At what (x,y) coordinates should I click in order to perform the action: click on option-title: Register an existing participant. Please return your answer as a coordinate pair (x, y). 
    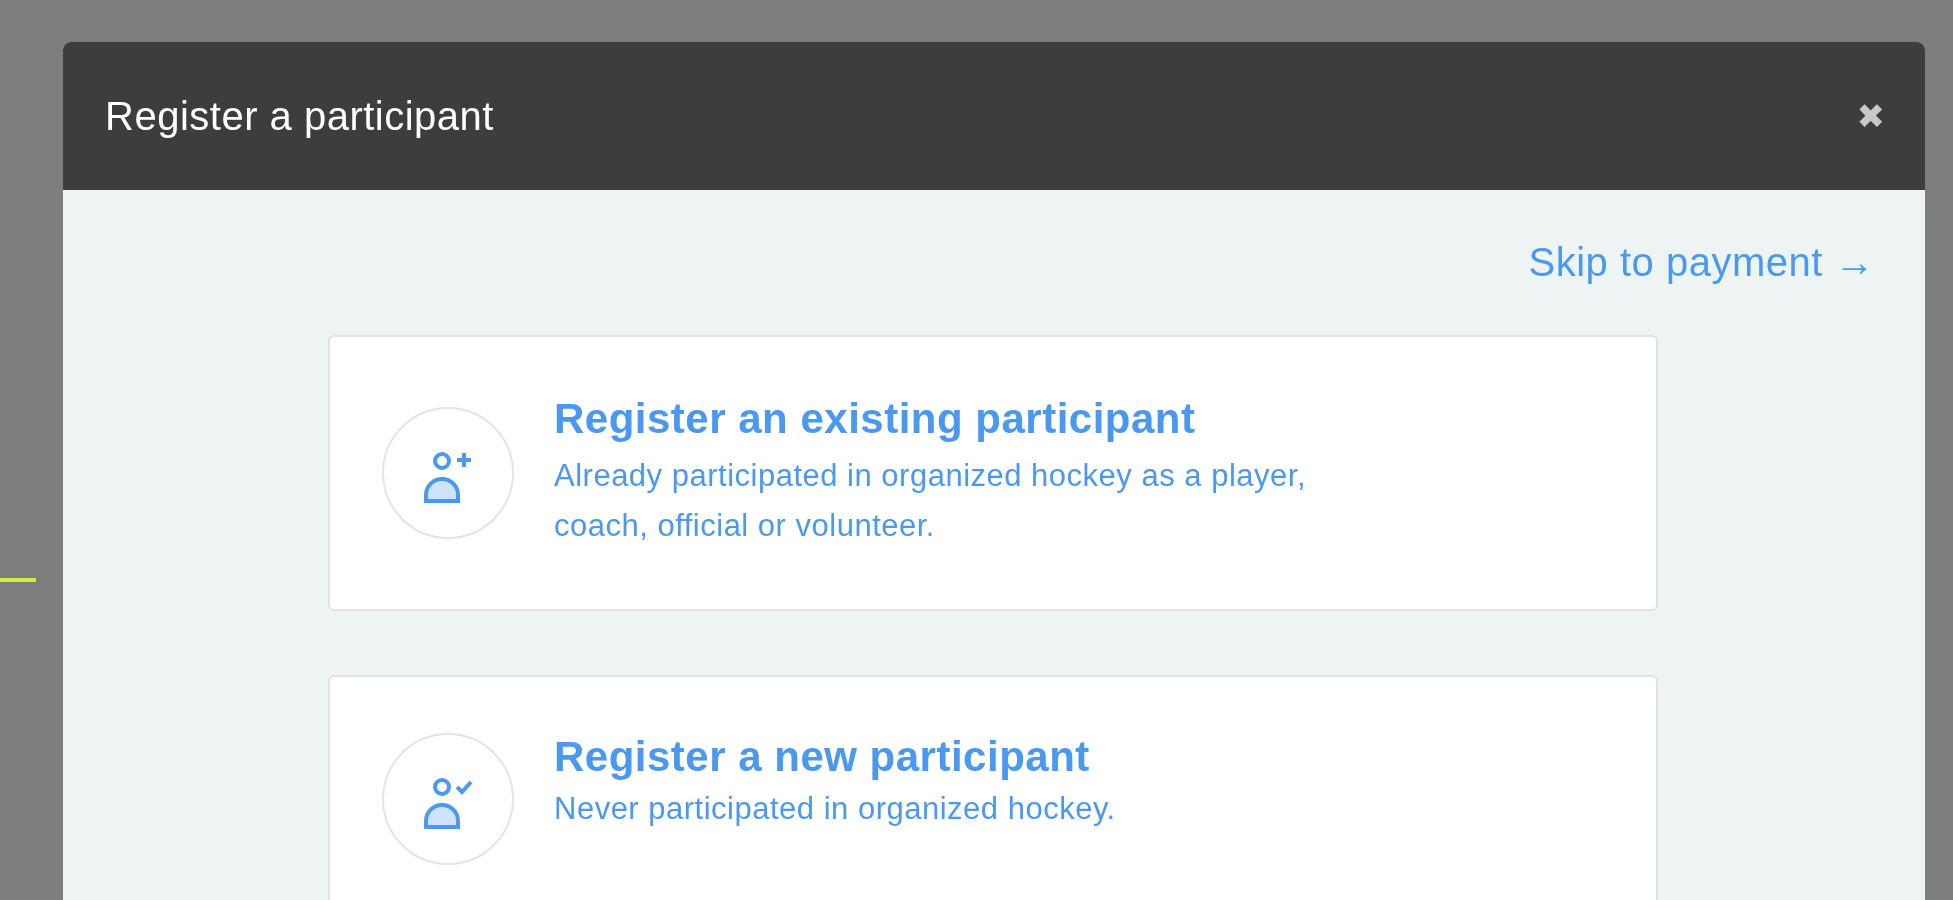
    Looking at the image, I should click on (875, 419).